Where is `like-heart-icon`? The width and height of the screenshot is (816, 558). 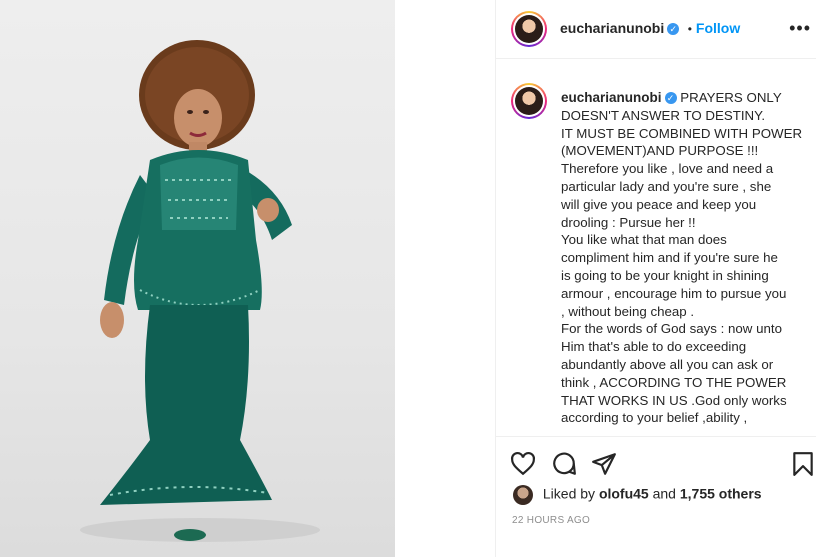
like-heart-icon is located at coordinates (523, 464).